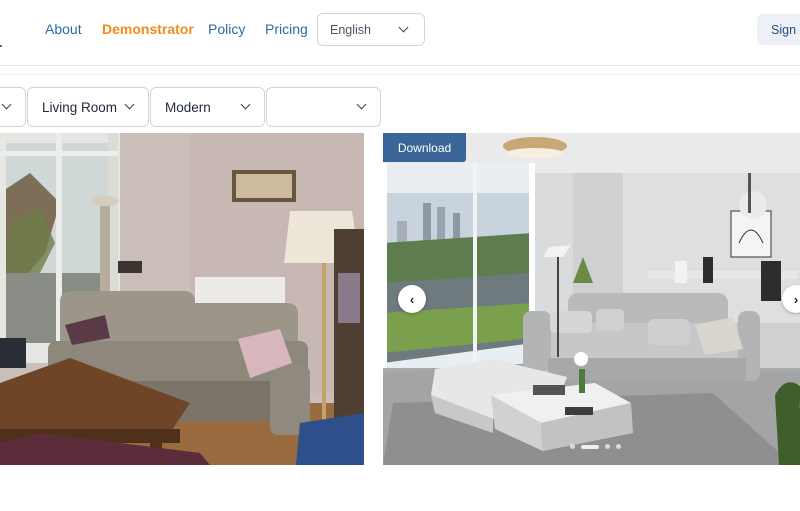 The width and height of the screenshot is (800, 511). What do you see at coordinates (778, 29) in the screenshot?
I see `signup-button: Sign u` at bounding box center [778, 29].